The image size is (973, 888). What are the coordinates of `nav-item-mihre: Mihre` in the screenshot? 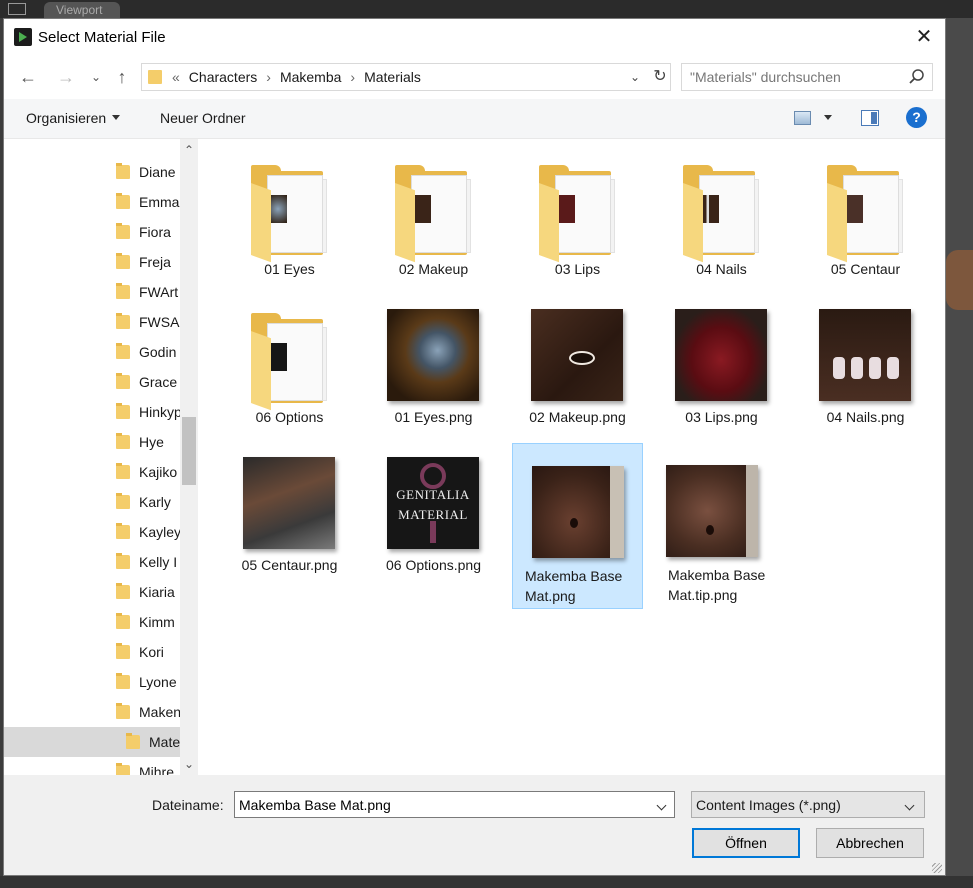 It's located at (92, 766).